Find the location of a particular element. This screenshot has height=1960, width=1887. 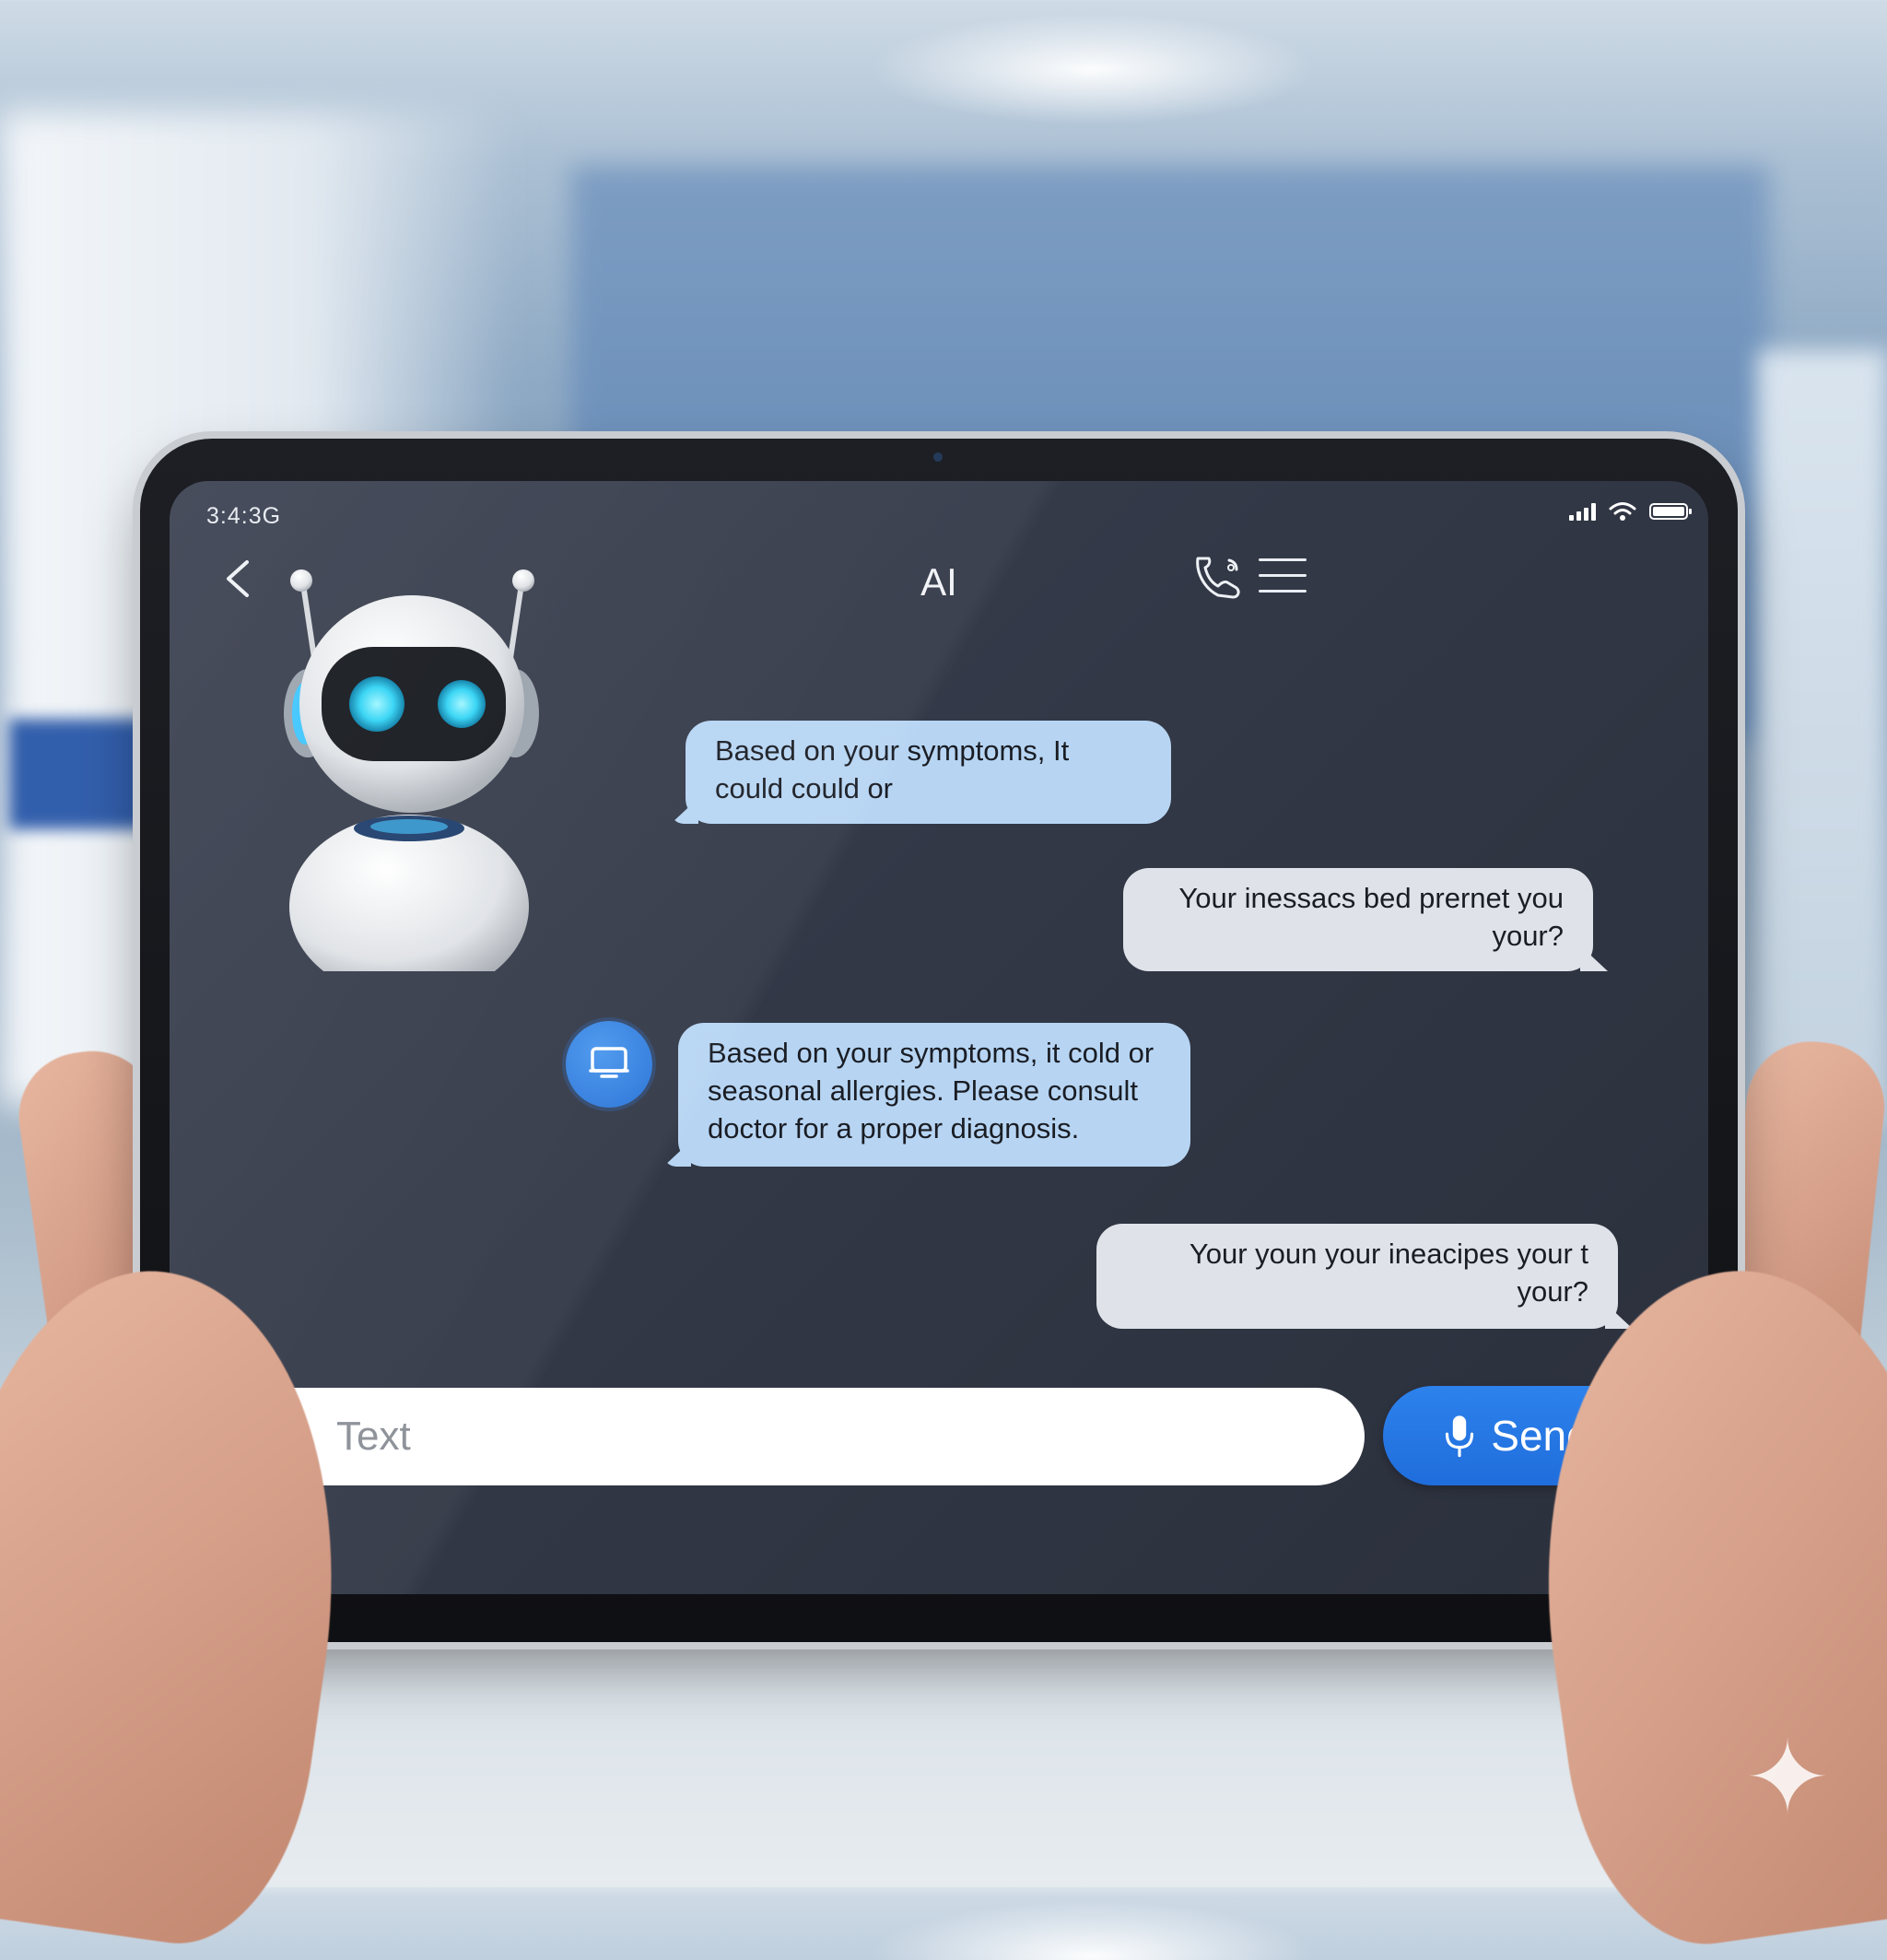

call-icon is located at coordinates (1218, 578).